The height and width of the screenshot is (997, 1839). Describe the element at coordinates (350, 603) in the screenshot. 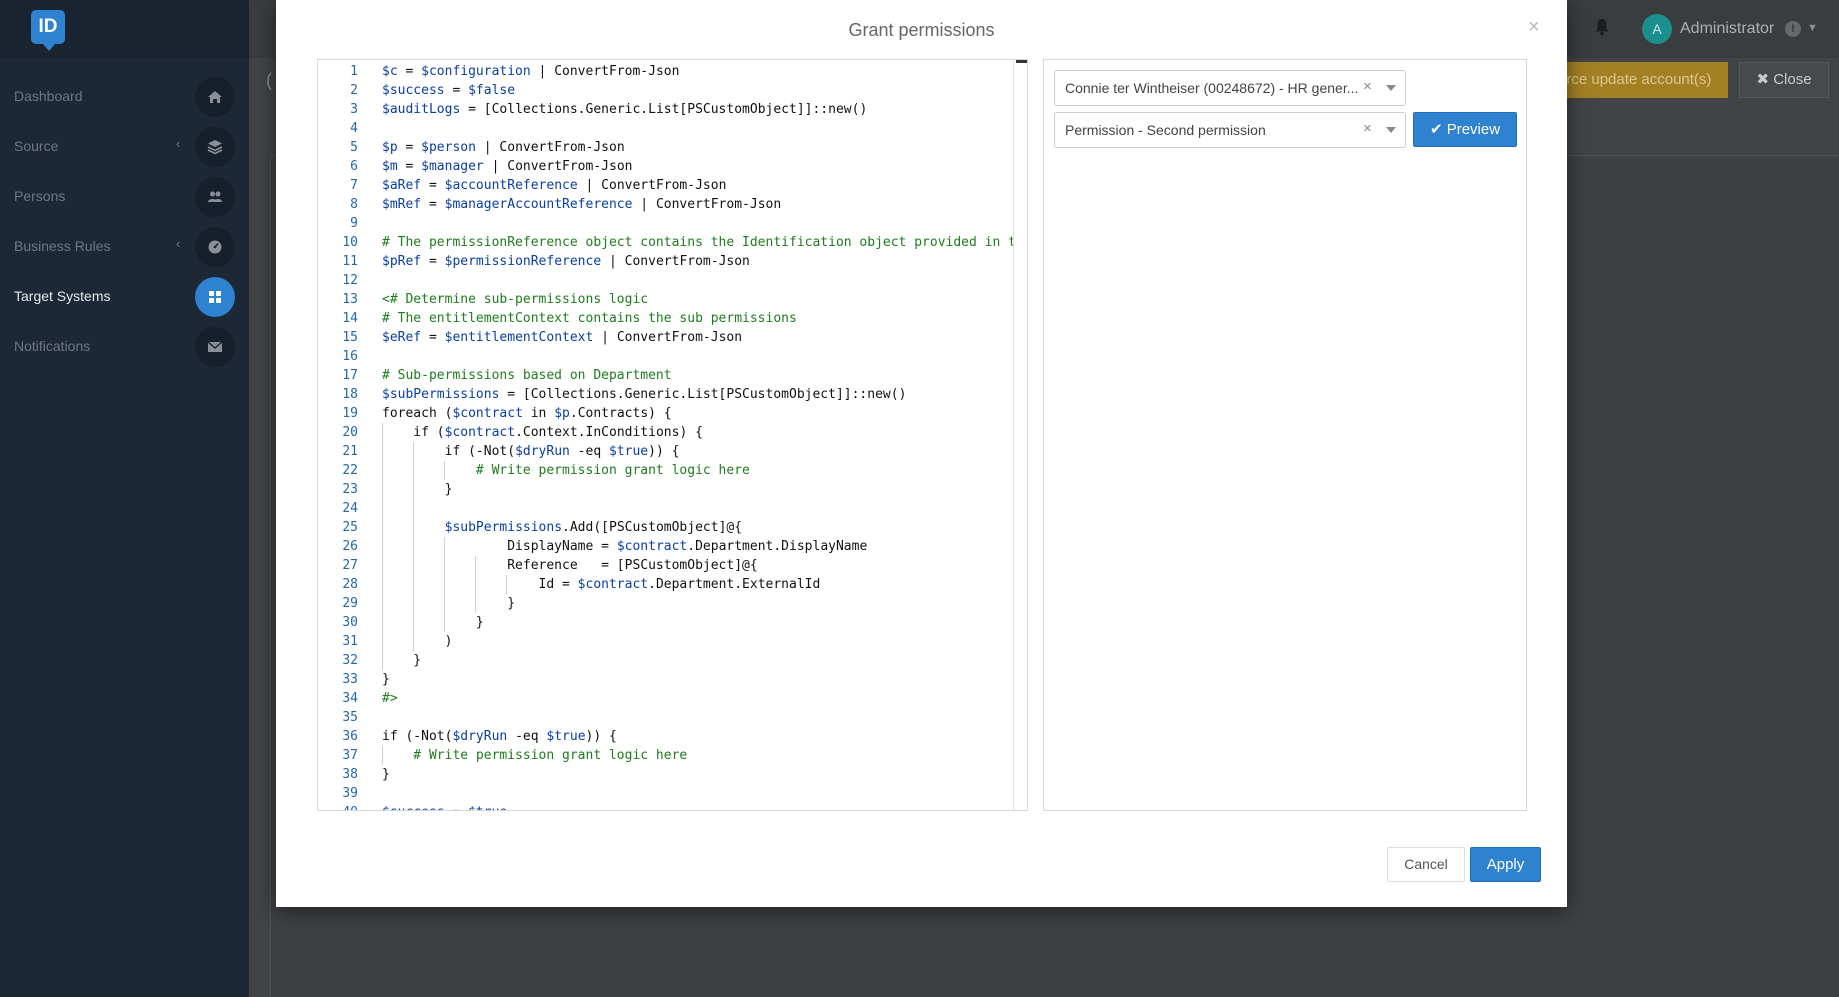

I see `line-number: 29` at that location.